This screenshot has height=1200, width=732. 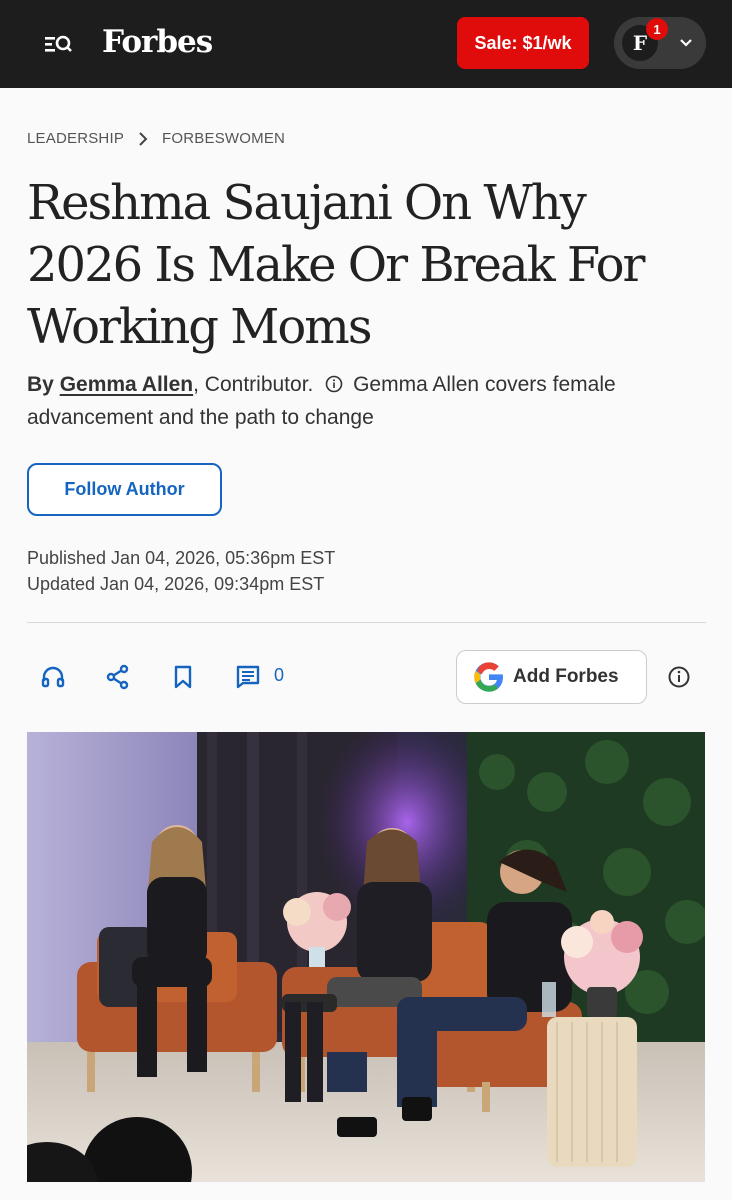 I want to click on notification-badge: 1, so click(x=657, y=29).